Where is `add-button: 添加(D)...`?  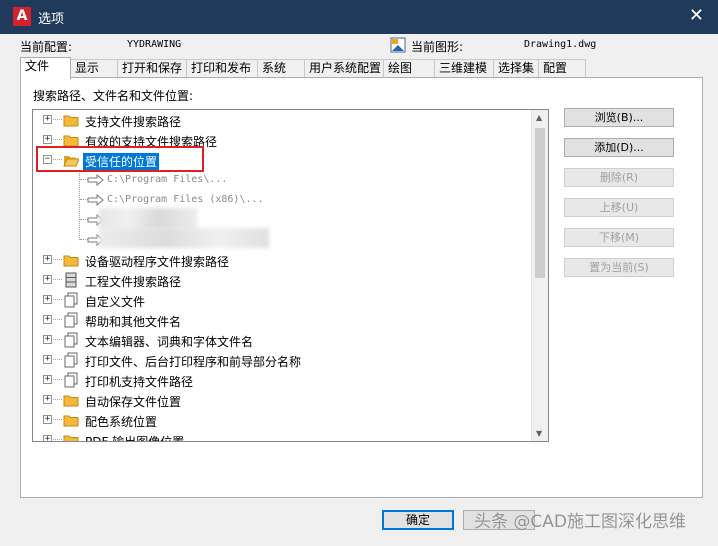 add-button: 添加(D)... is located at coordinates (619, 147).